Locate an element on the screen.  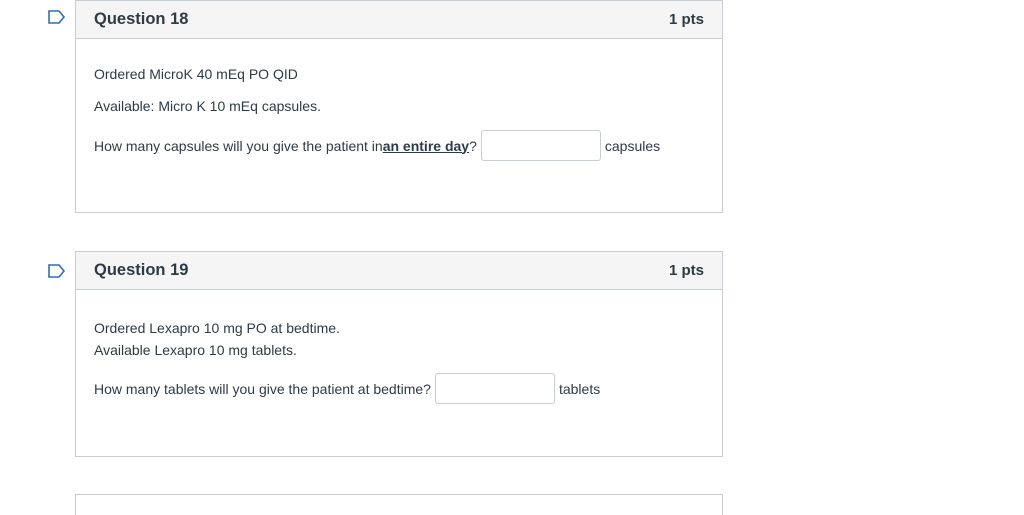
question-header: Question 19 1 pts is located at coordinates (399, 271).